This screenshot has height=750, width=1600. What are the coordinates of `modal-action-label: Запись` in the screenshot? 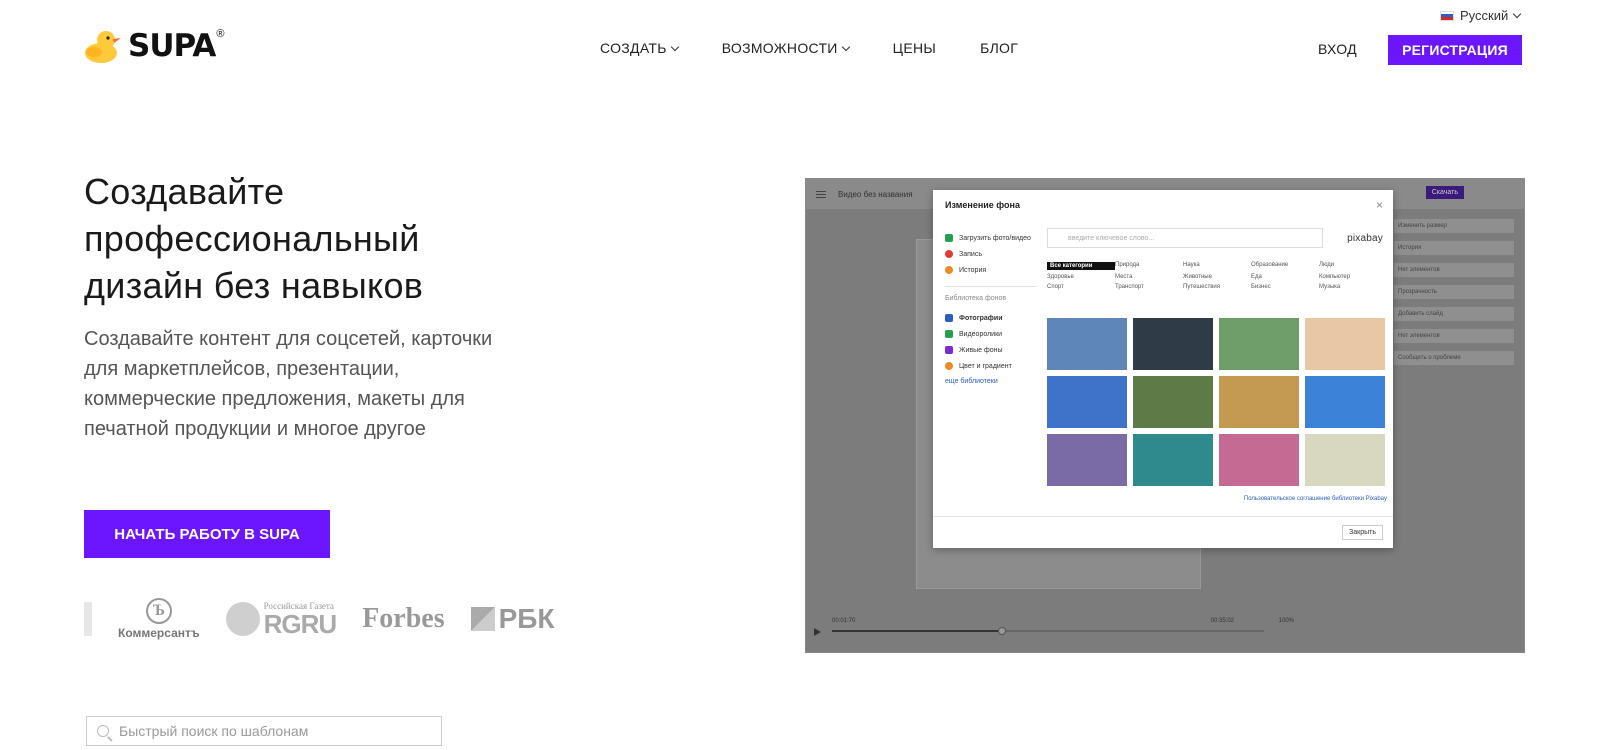 It's located at (970, 254).